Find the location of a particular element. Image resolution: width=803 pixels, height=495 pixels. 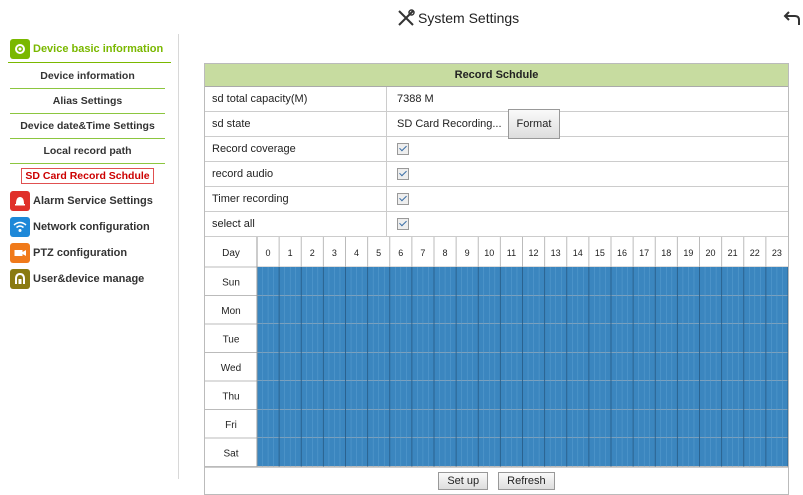

sidebar-category-device-basic-information: Device basic information is located at coordinates (89, 50).